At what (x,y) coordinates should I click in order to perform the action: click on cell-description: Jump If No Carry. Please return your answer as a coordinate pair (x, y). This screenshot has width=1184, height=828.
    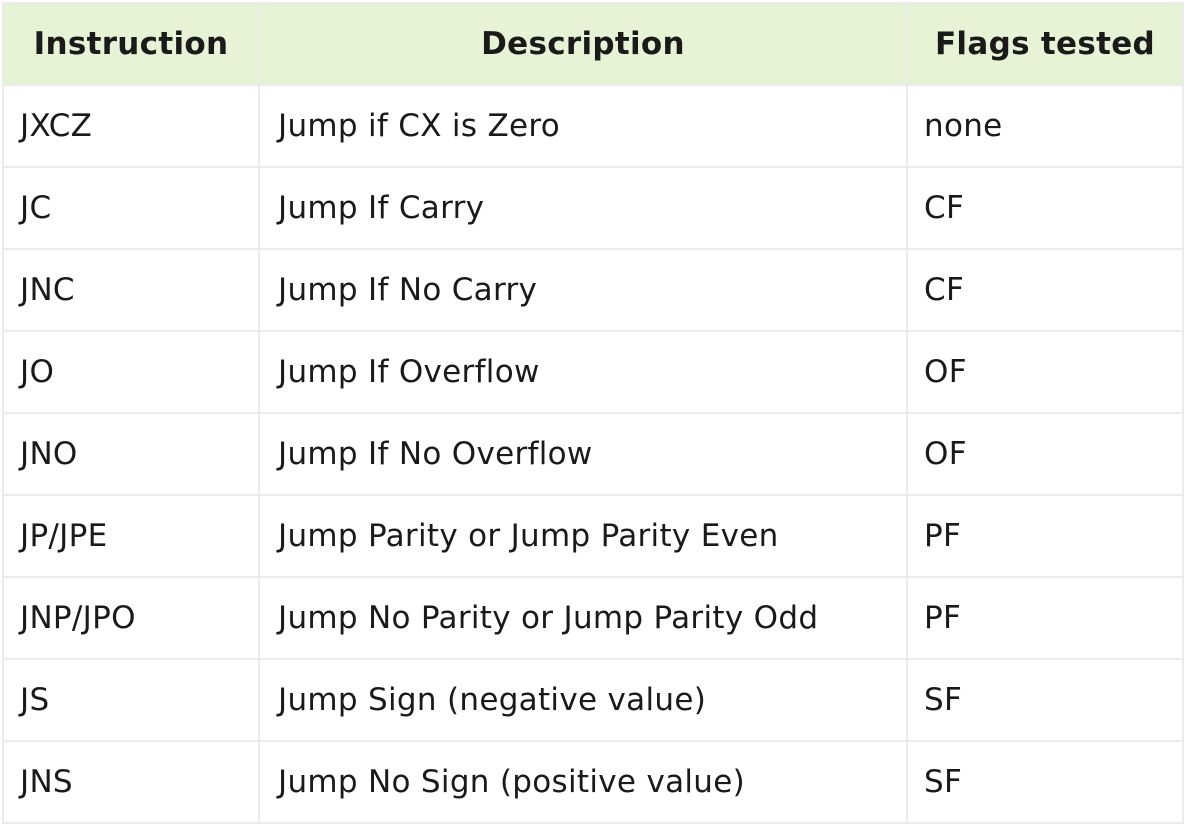
    Looking at the image, I should click on (583, 290).